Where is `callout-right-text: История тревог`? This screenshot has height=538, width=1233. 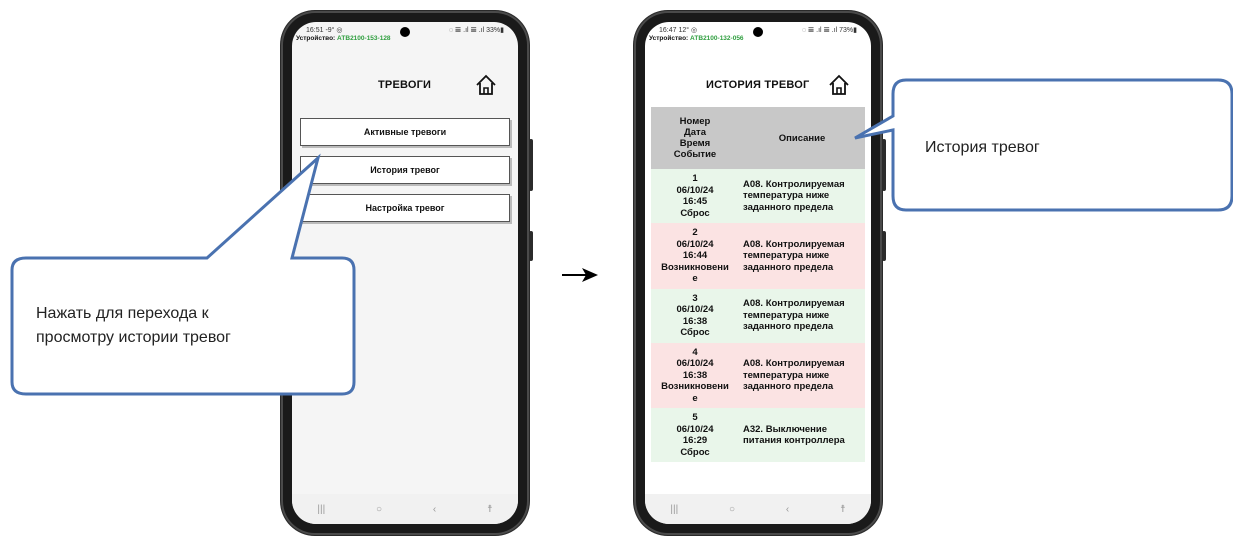 callout-right-text: История тревог is located at coordinates (982, 147).